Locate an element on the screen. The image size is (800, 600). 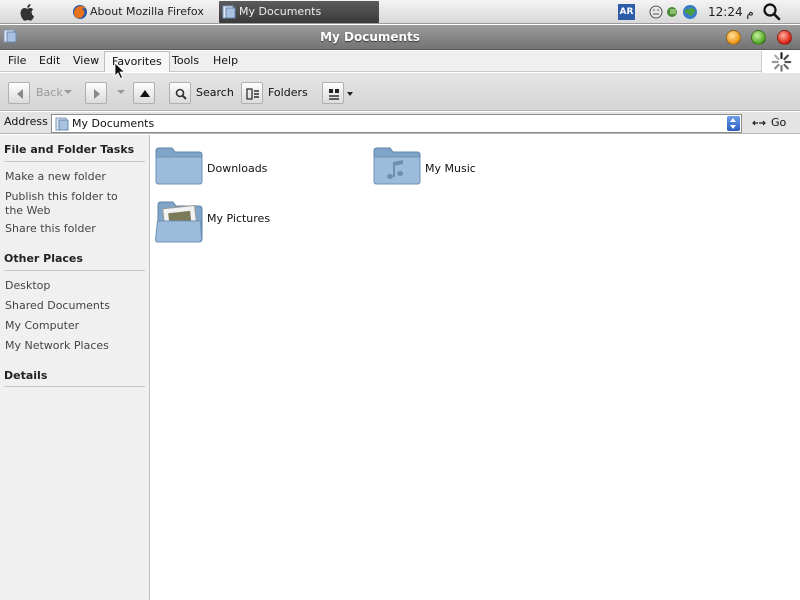
menu-help: Help is located at coordinates (225, 61).